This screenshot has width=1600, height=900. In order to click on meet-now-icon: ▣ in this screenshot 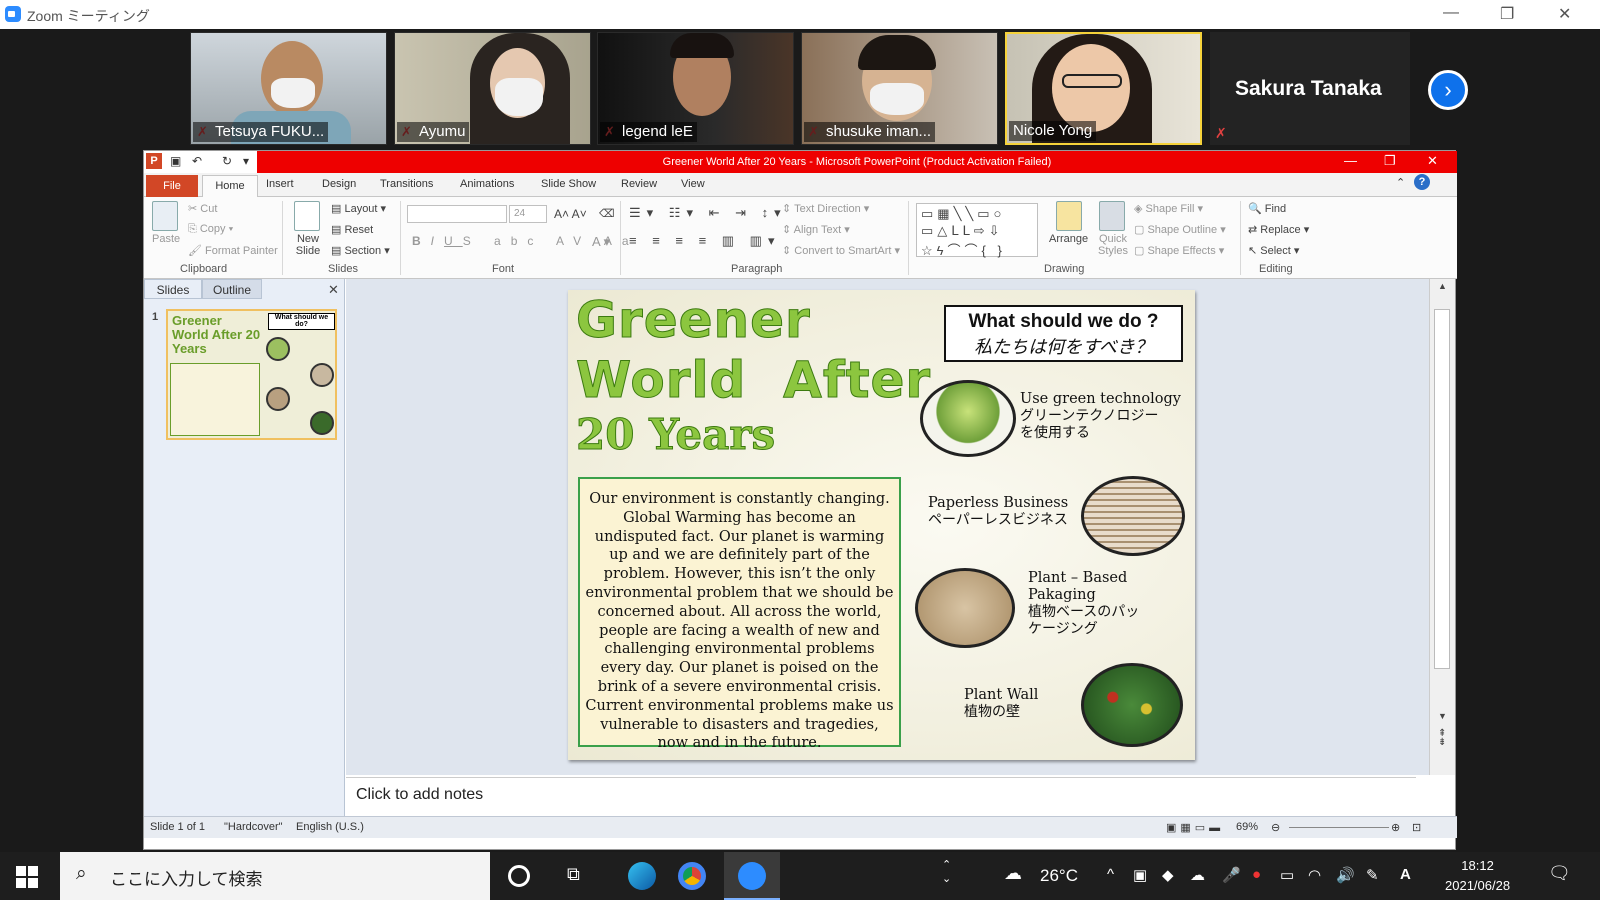, I will do `click(1140, 875)`.